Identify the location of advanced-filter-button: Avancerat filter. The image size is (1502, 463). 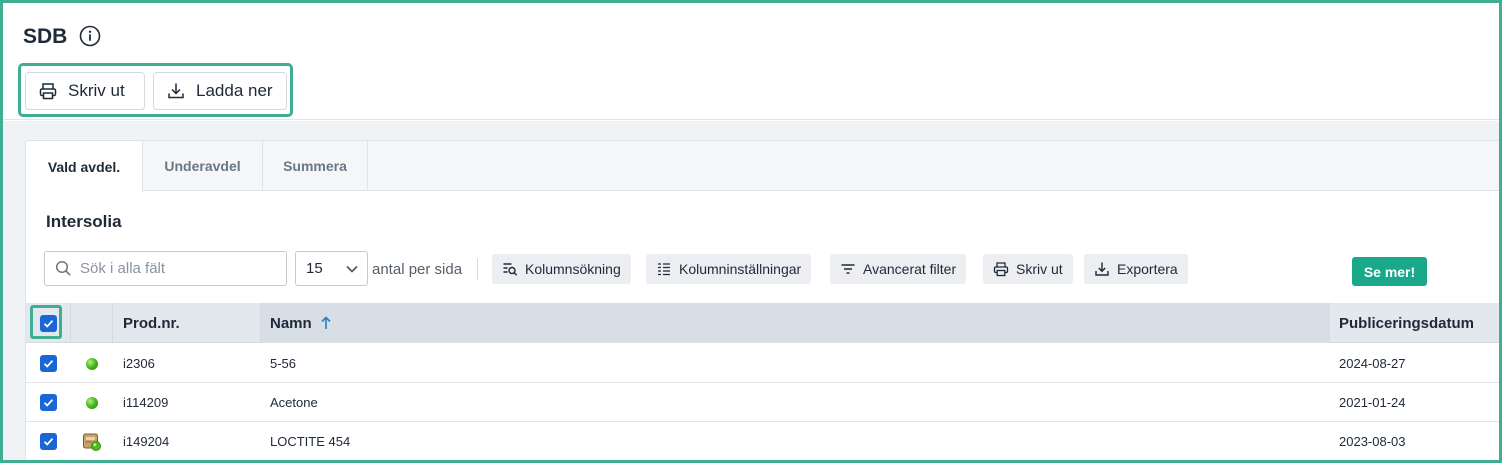
(898, 269).